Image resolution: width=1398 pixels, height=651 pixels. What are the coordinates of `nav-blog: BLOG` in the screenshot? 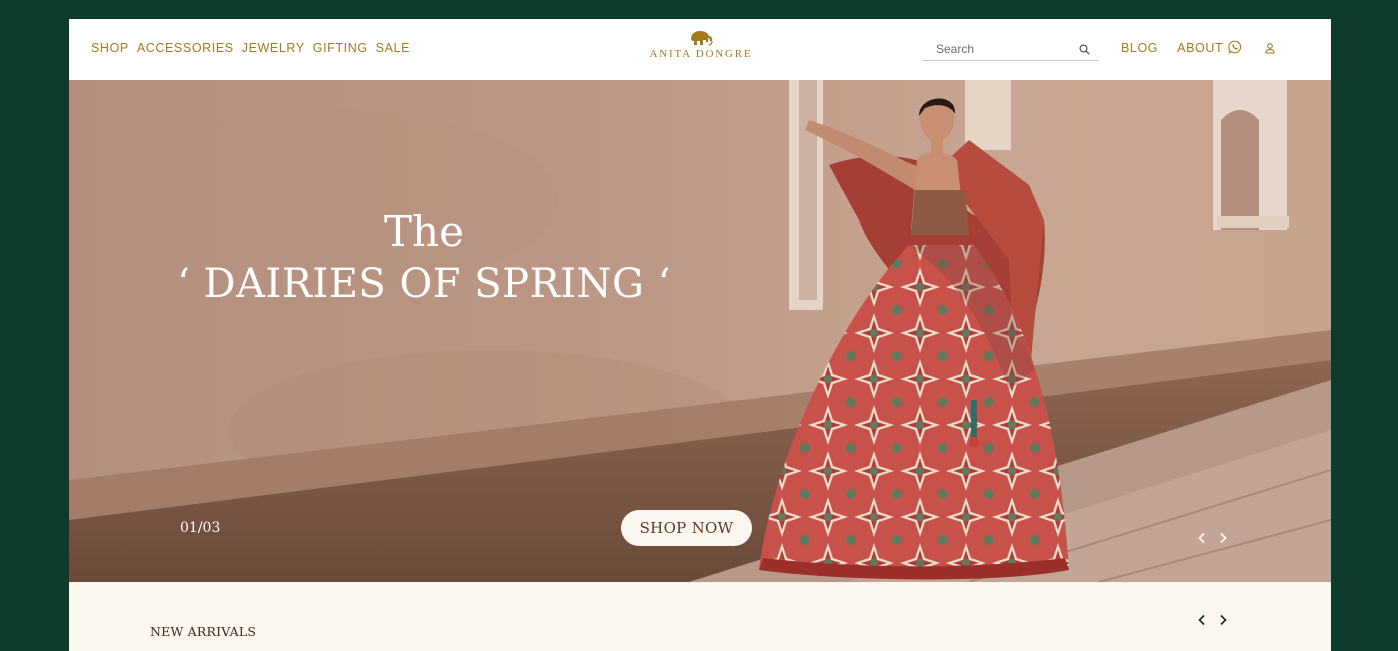 It's located at (1139, 48).